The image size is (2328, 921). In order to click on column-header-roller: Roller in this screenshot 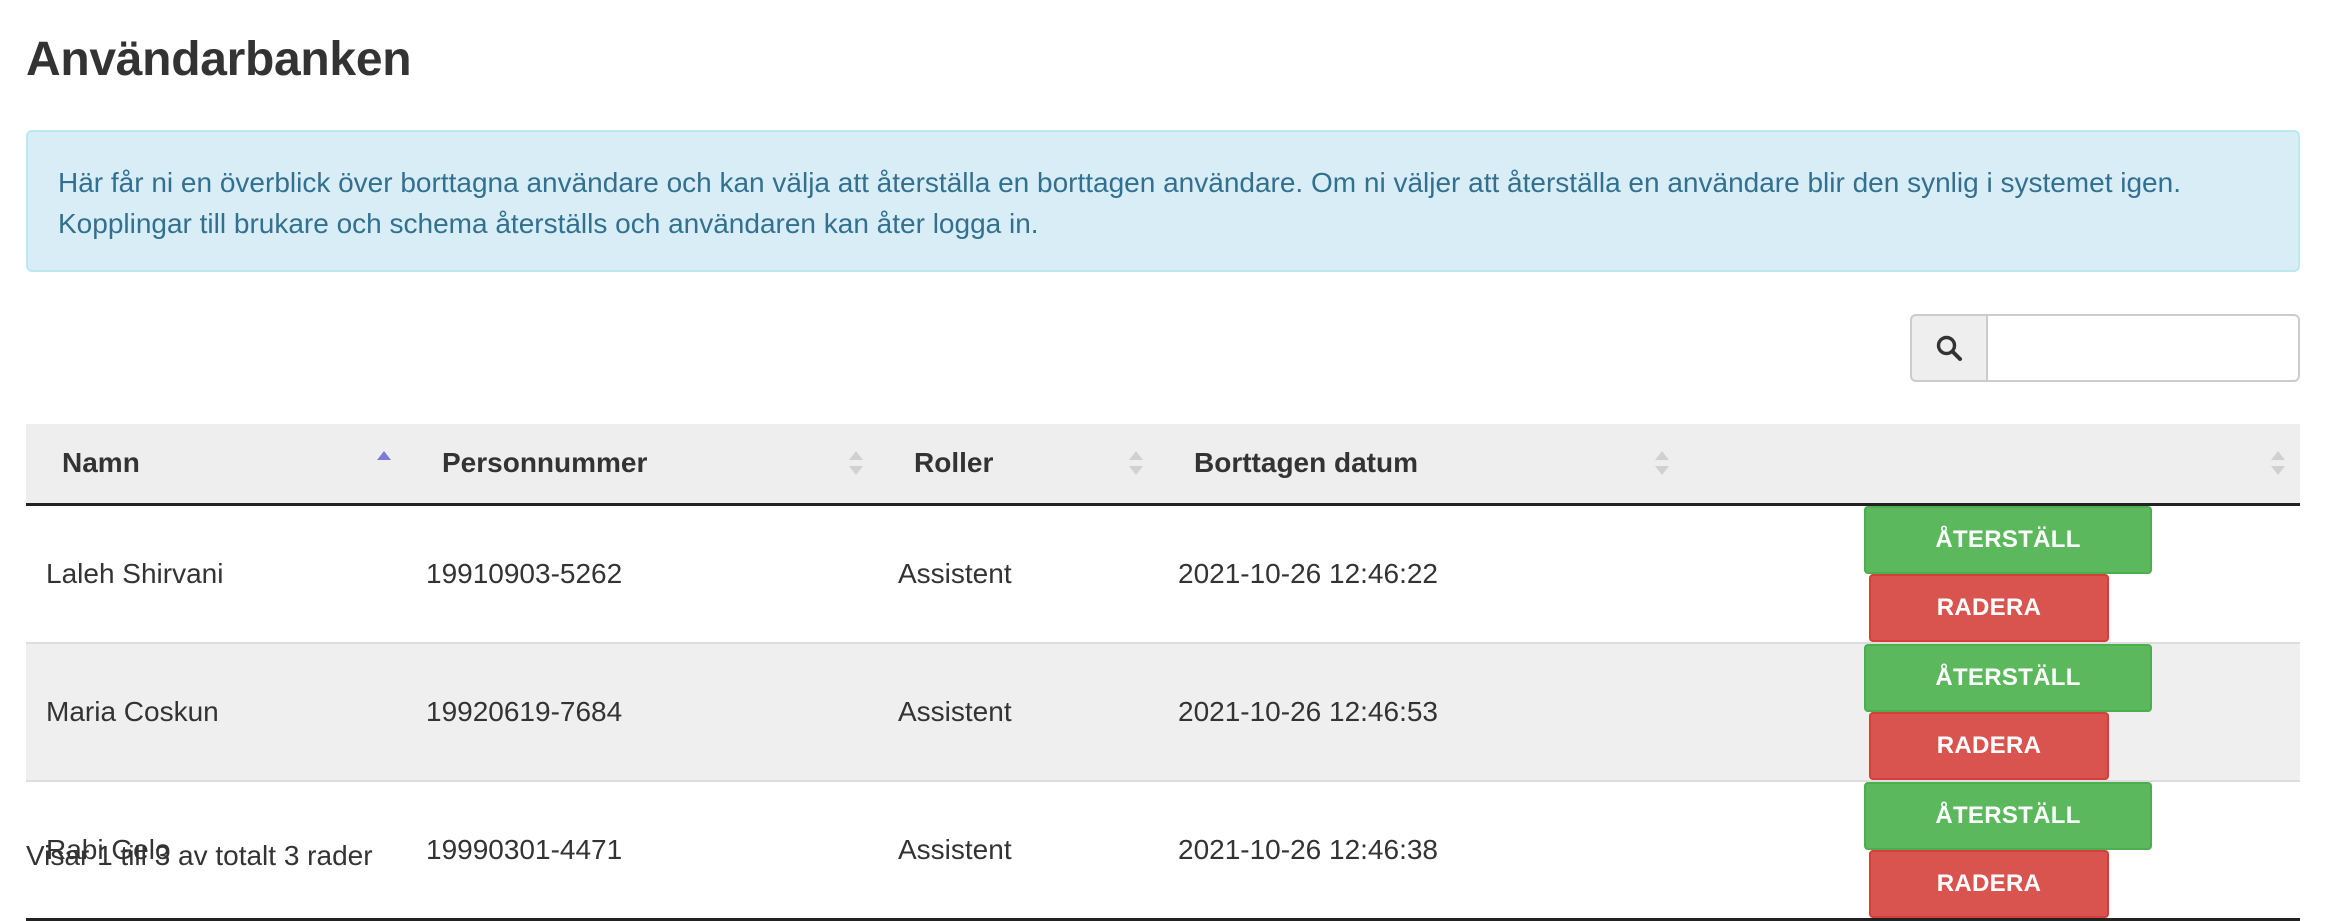, I will do `click(1018, 465)`.